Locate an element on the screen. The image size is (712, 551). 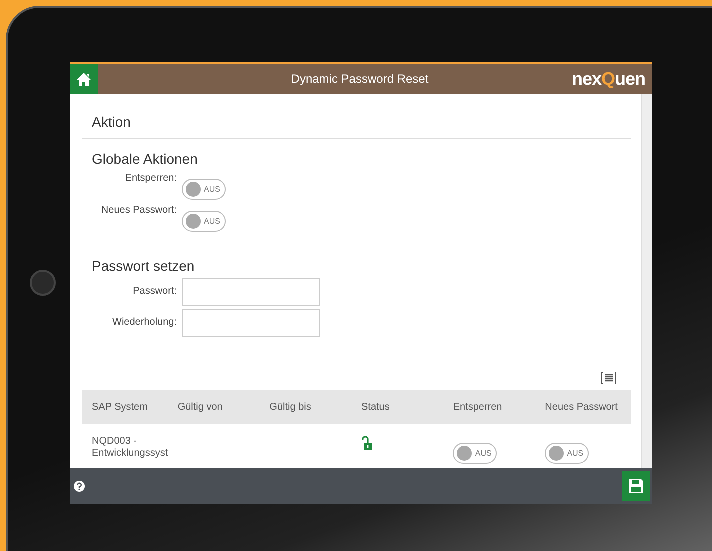
toggle-label: Entsperren: is located at coordinates (150, 178).